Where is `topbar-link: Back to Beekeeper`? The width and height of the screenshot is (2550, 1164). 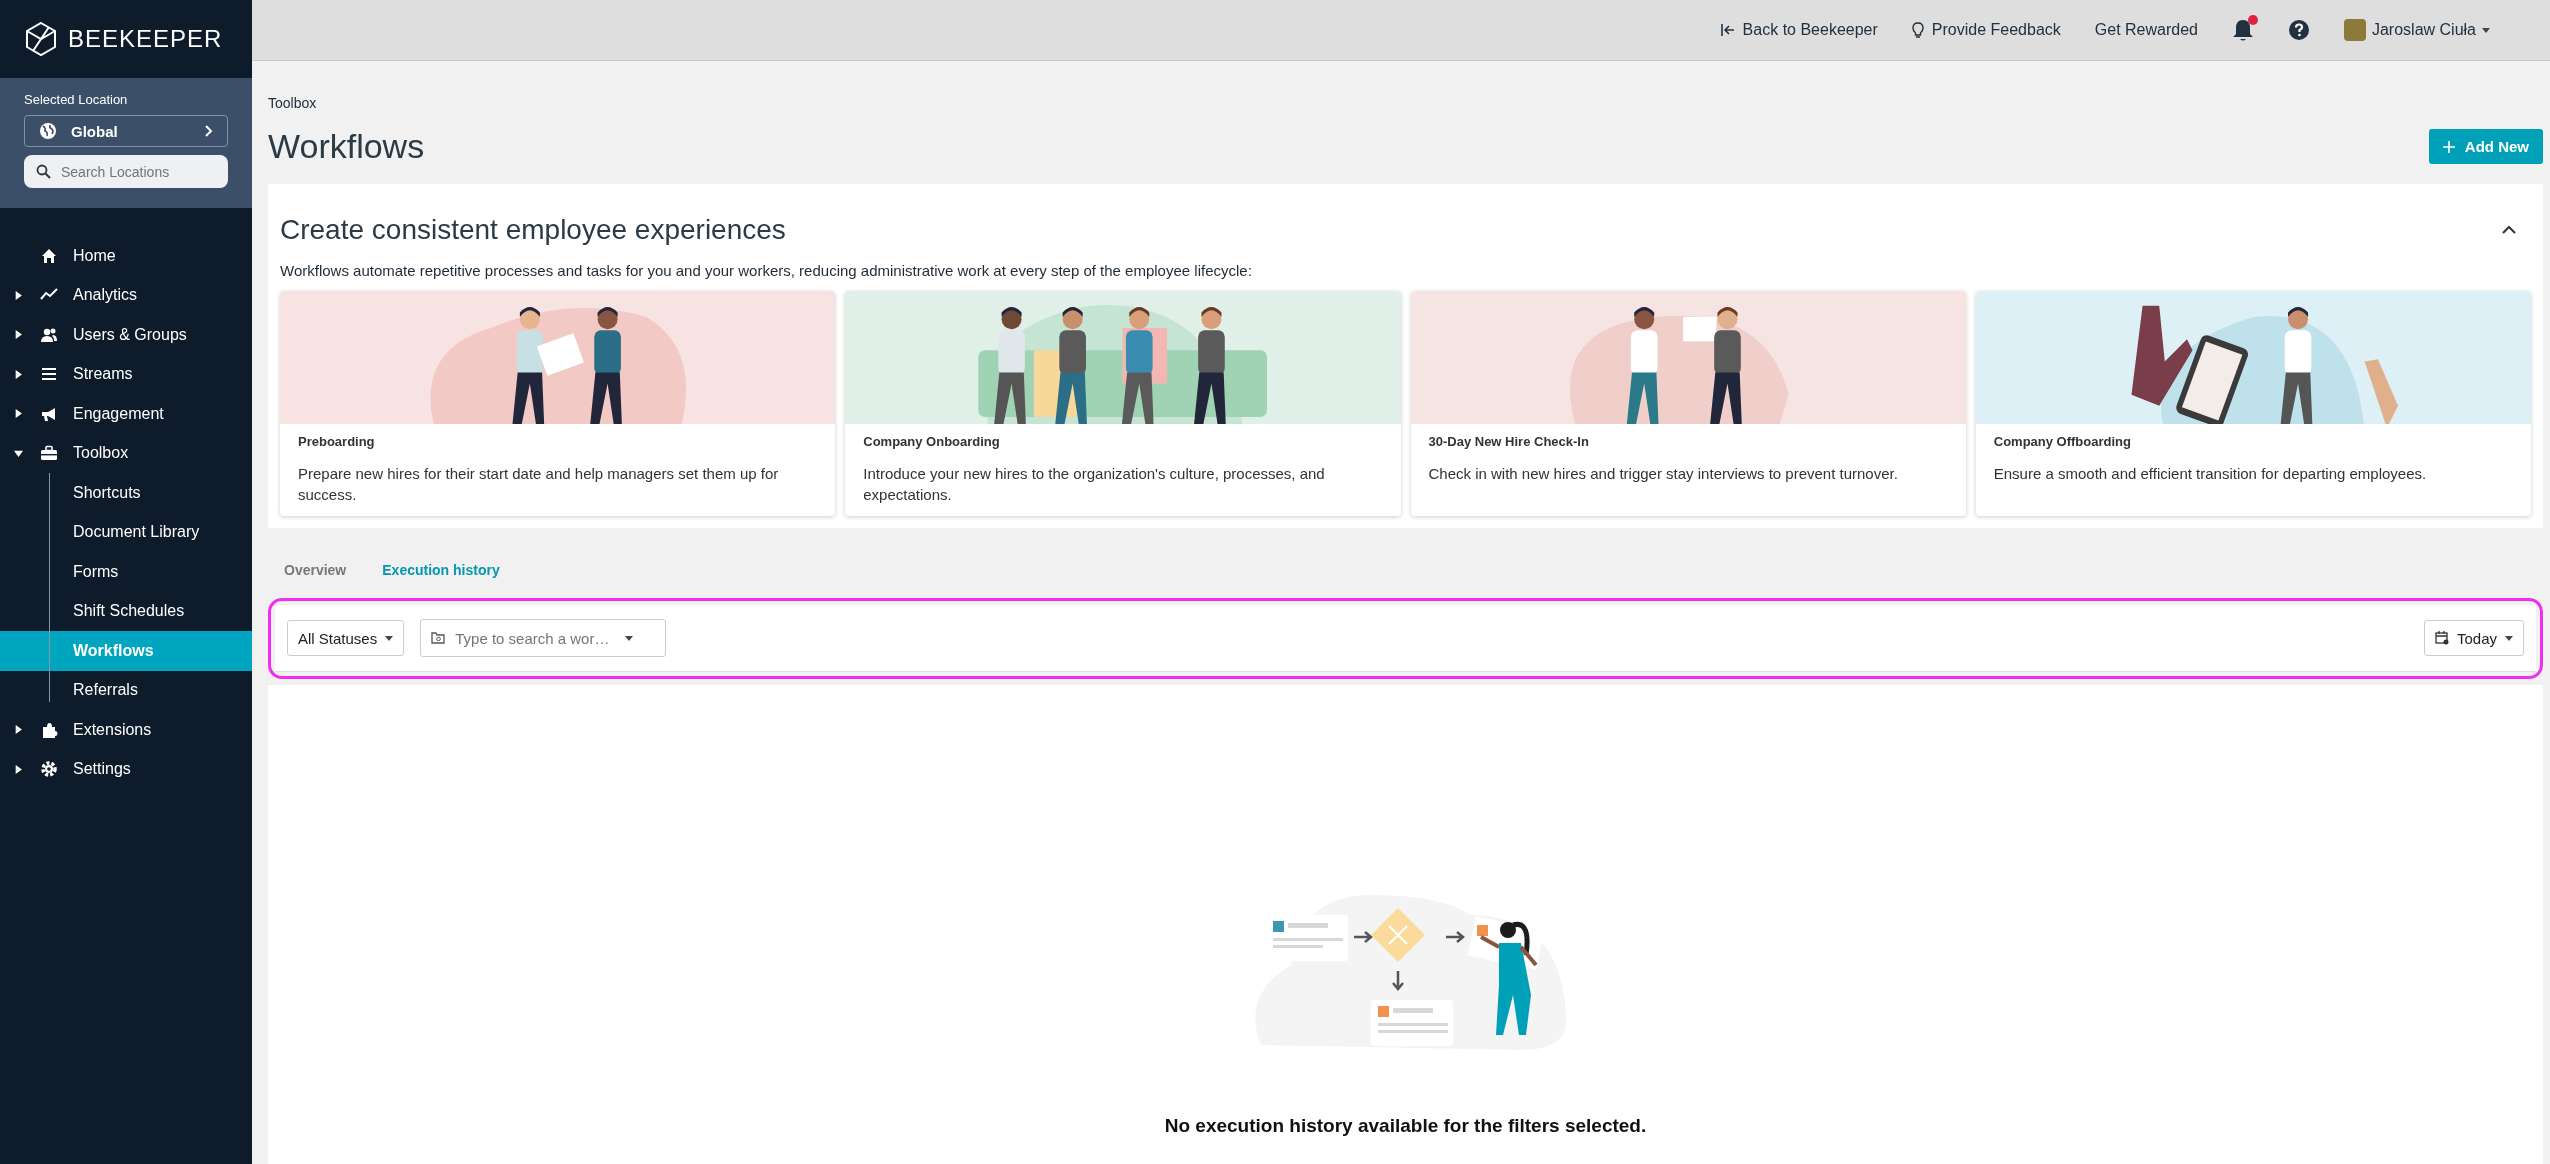
topbar-link: Back to Beekeeper is located at coordinates (1799, 30).